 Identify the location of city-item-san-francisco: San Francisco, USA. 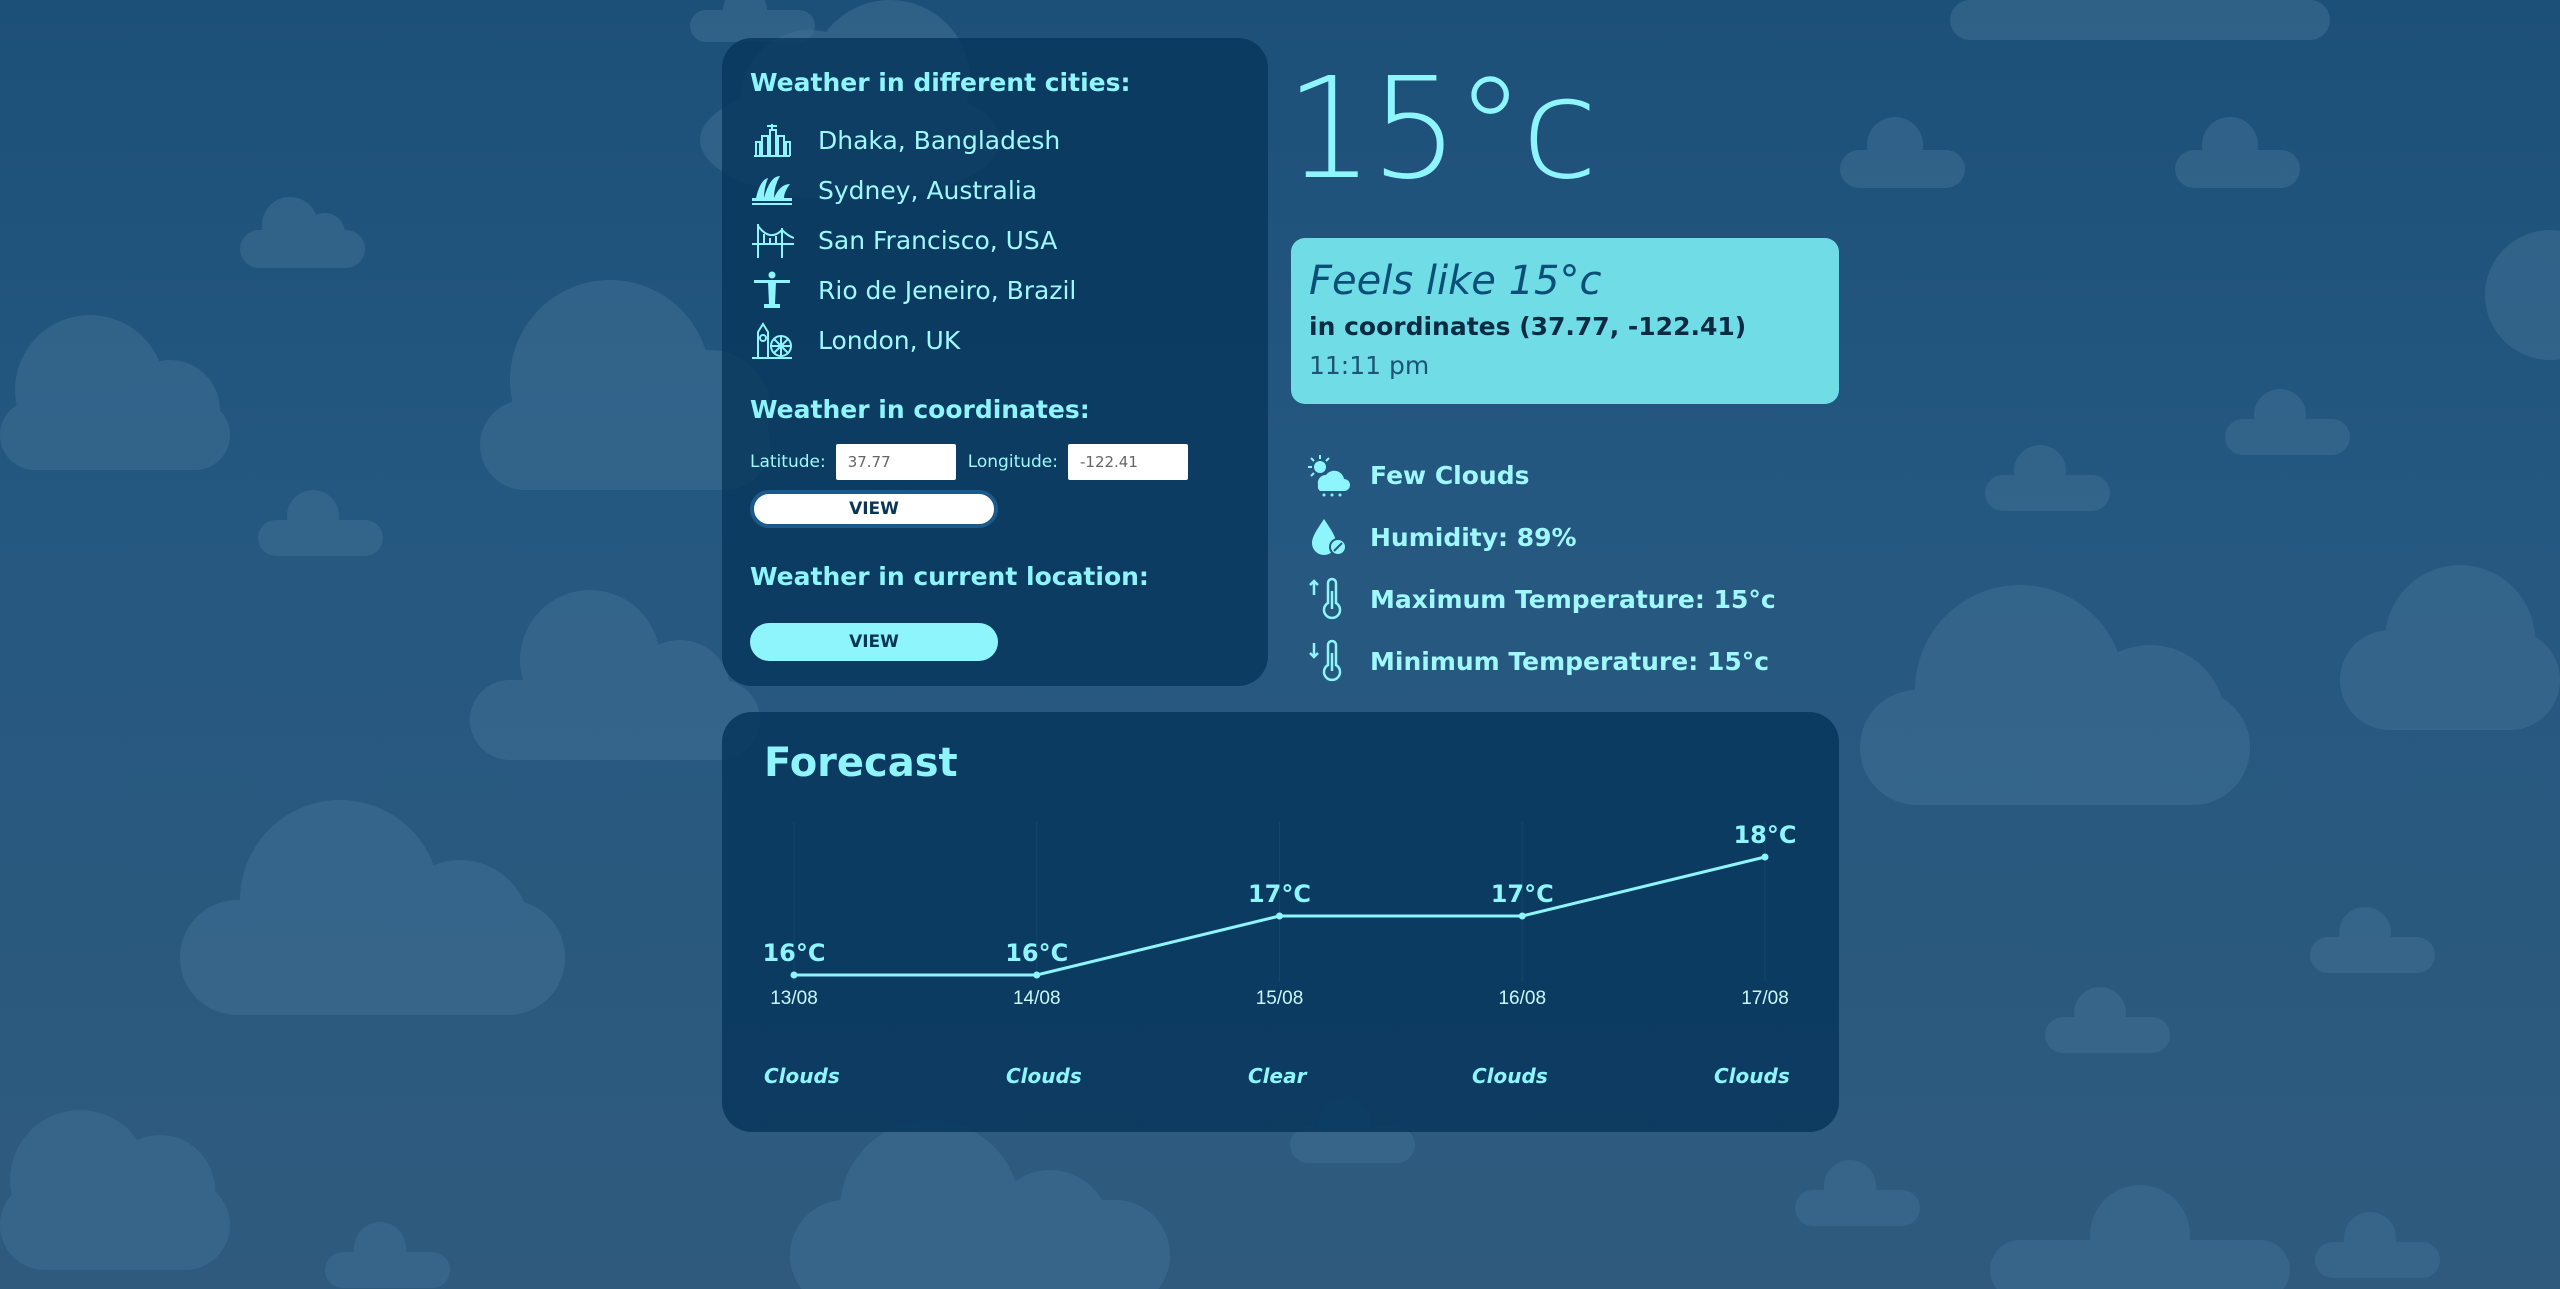
(995, 240).